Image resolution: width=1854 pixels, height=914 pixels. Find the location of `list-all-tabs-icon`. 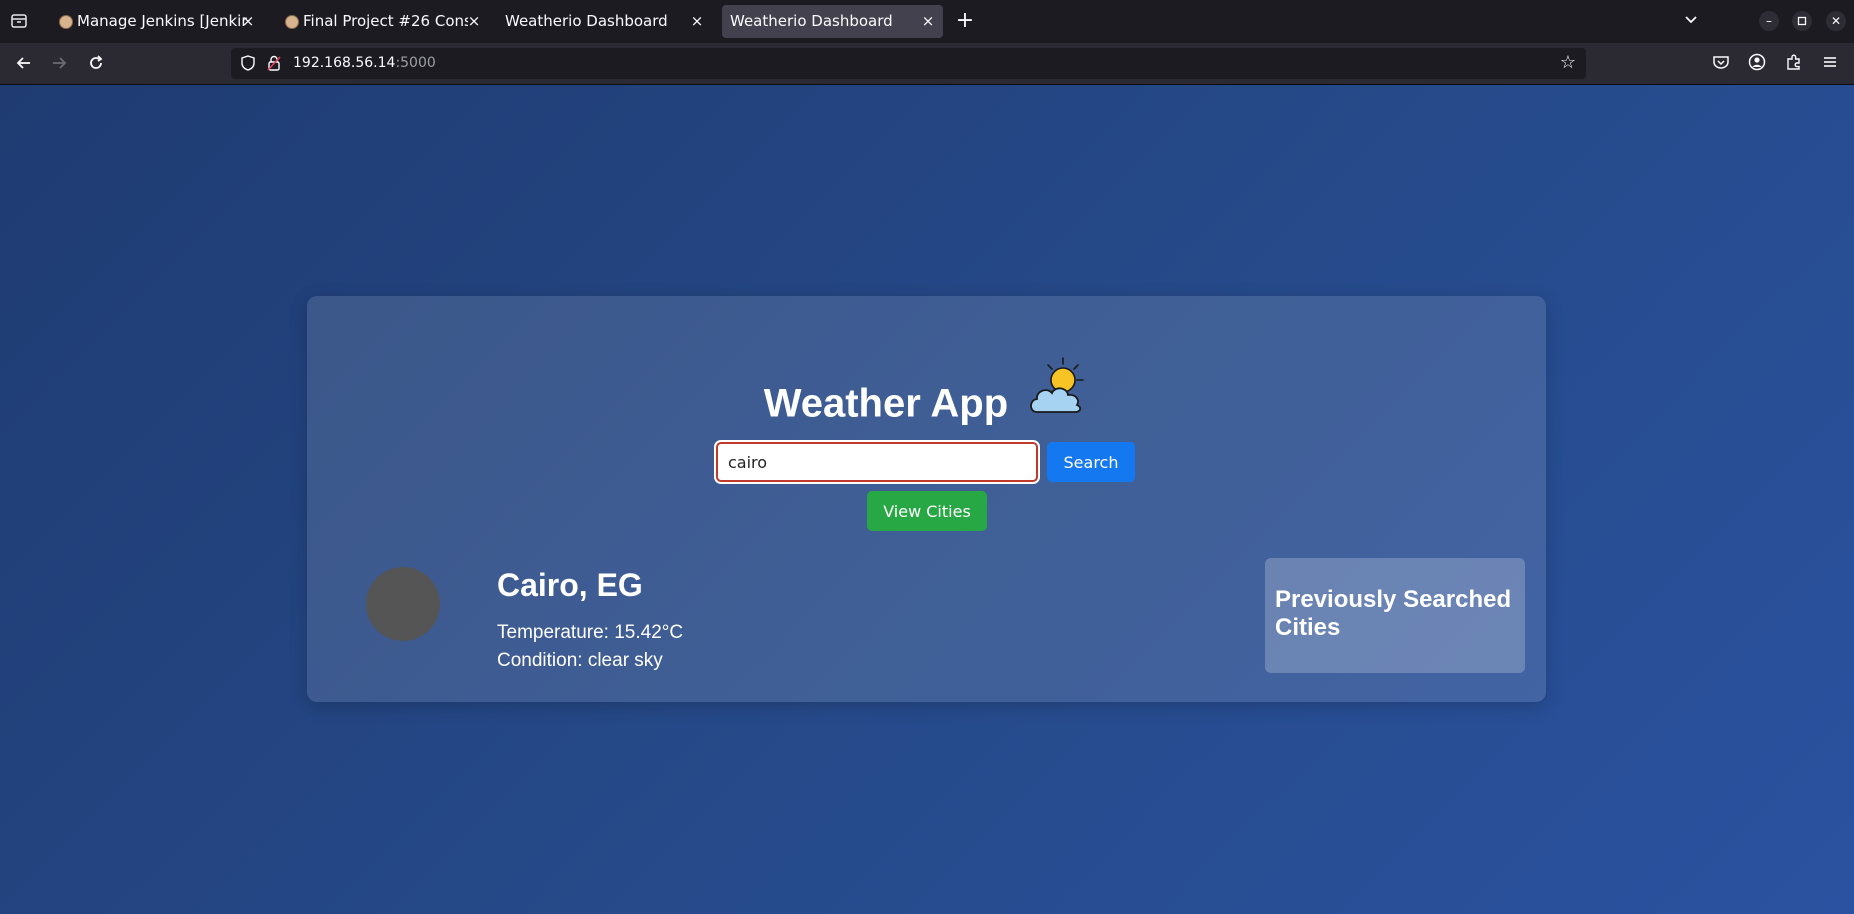

list-all-tabs-icon is located at coordinates (1691, 22).